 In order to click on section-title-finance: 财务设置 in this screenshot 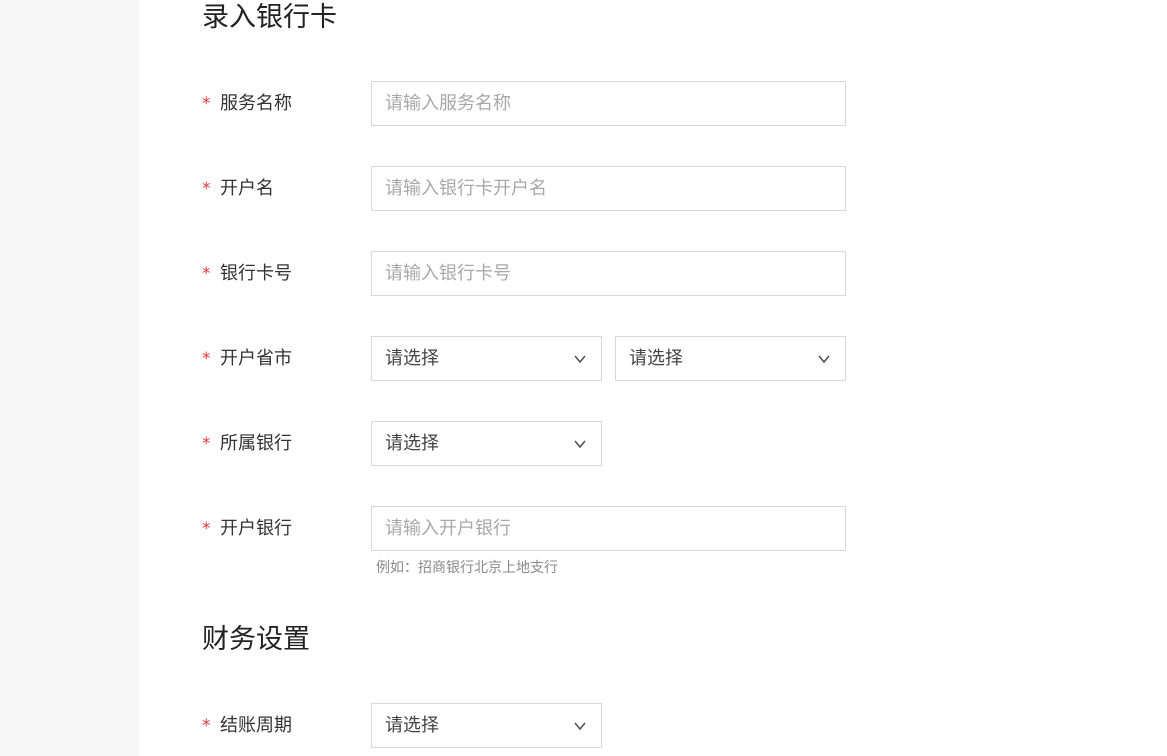, I will do `click(256, 639)`.